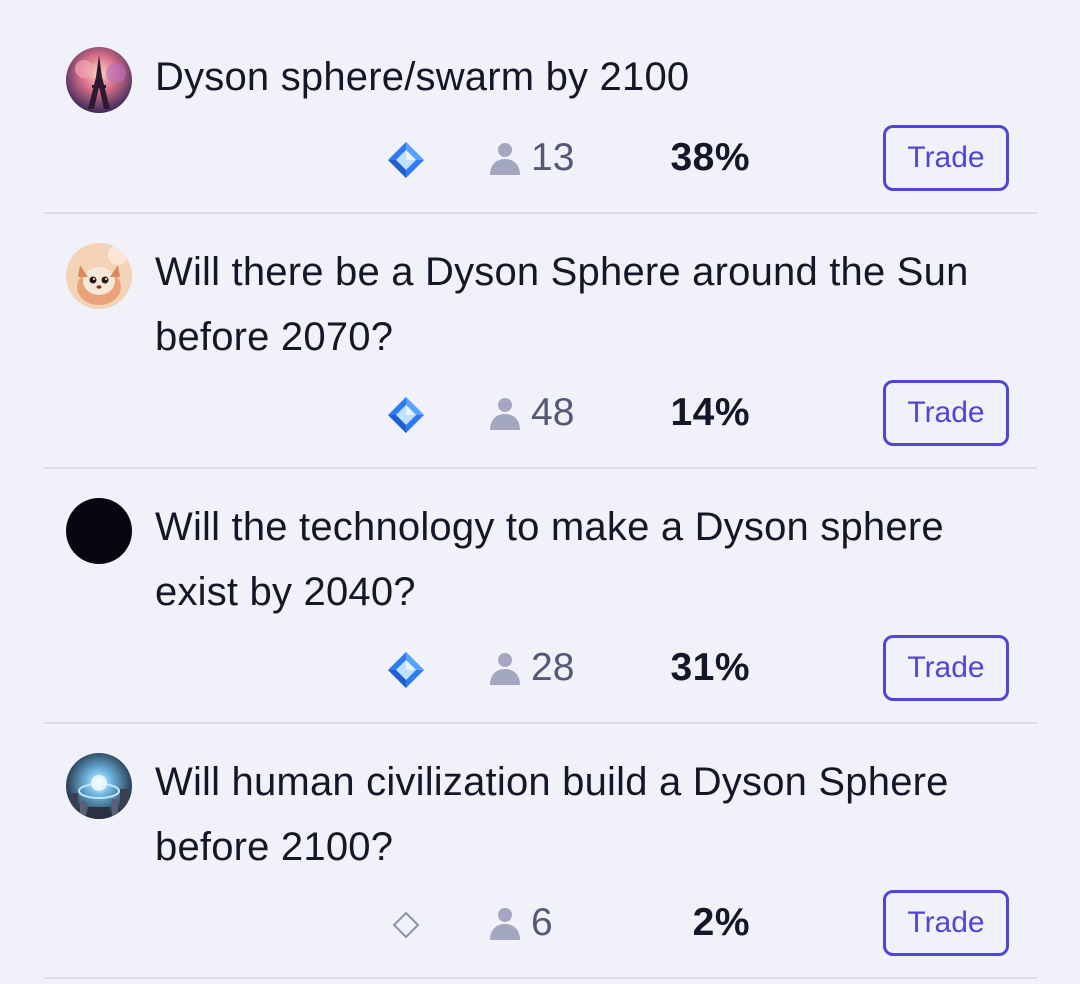 The height and width of the screenshot is (984, 1080). I want to click on scifi-city-avatar, so click(99, 786).